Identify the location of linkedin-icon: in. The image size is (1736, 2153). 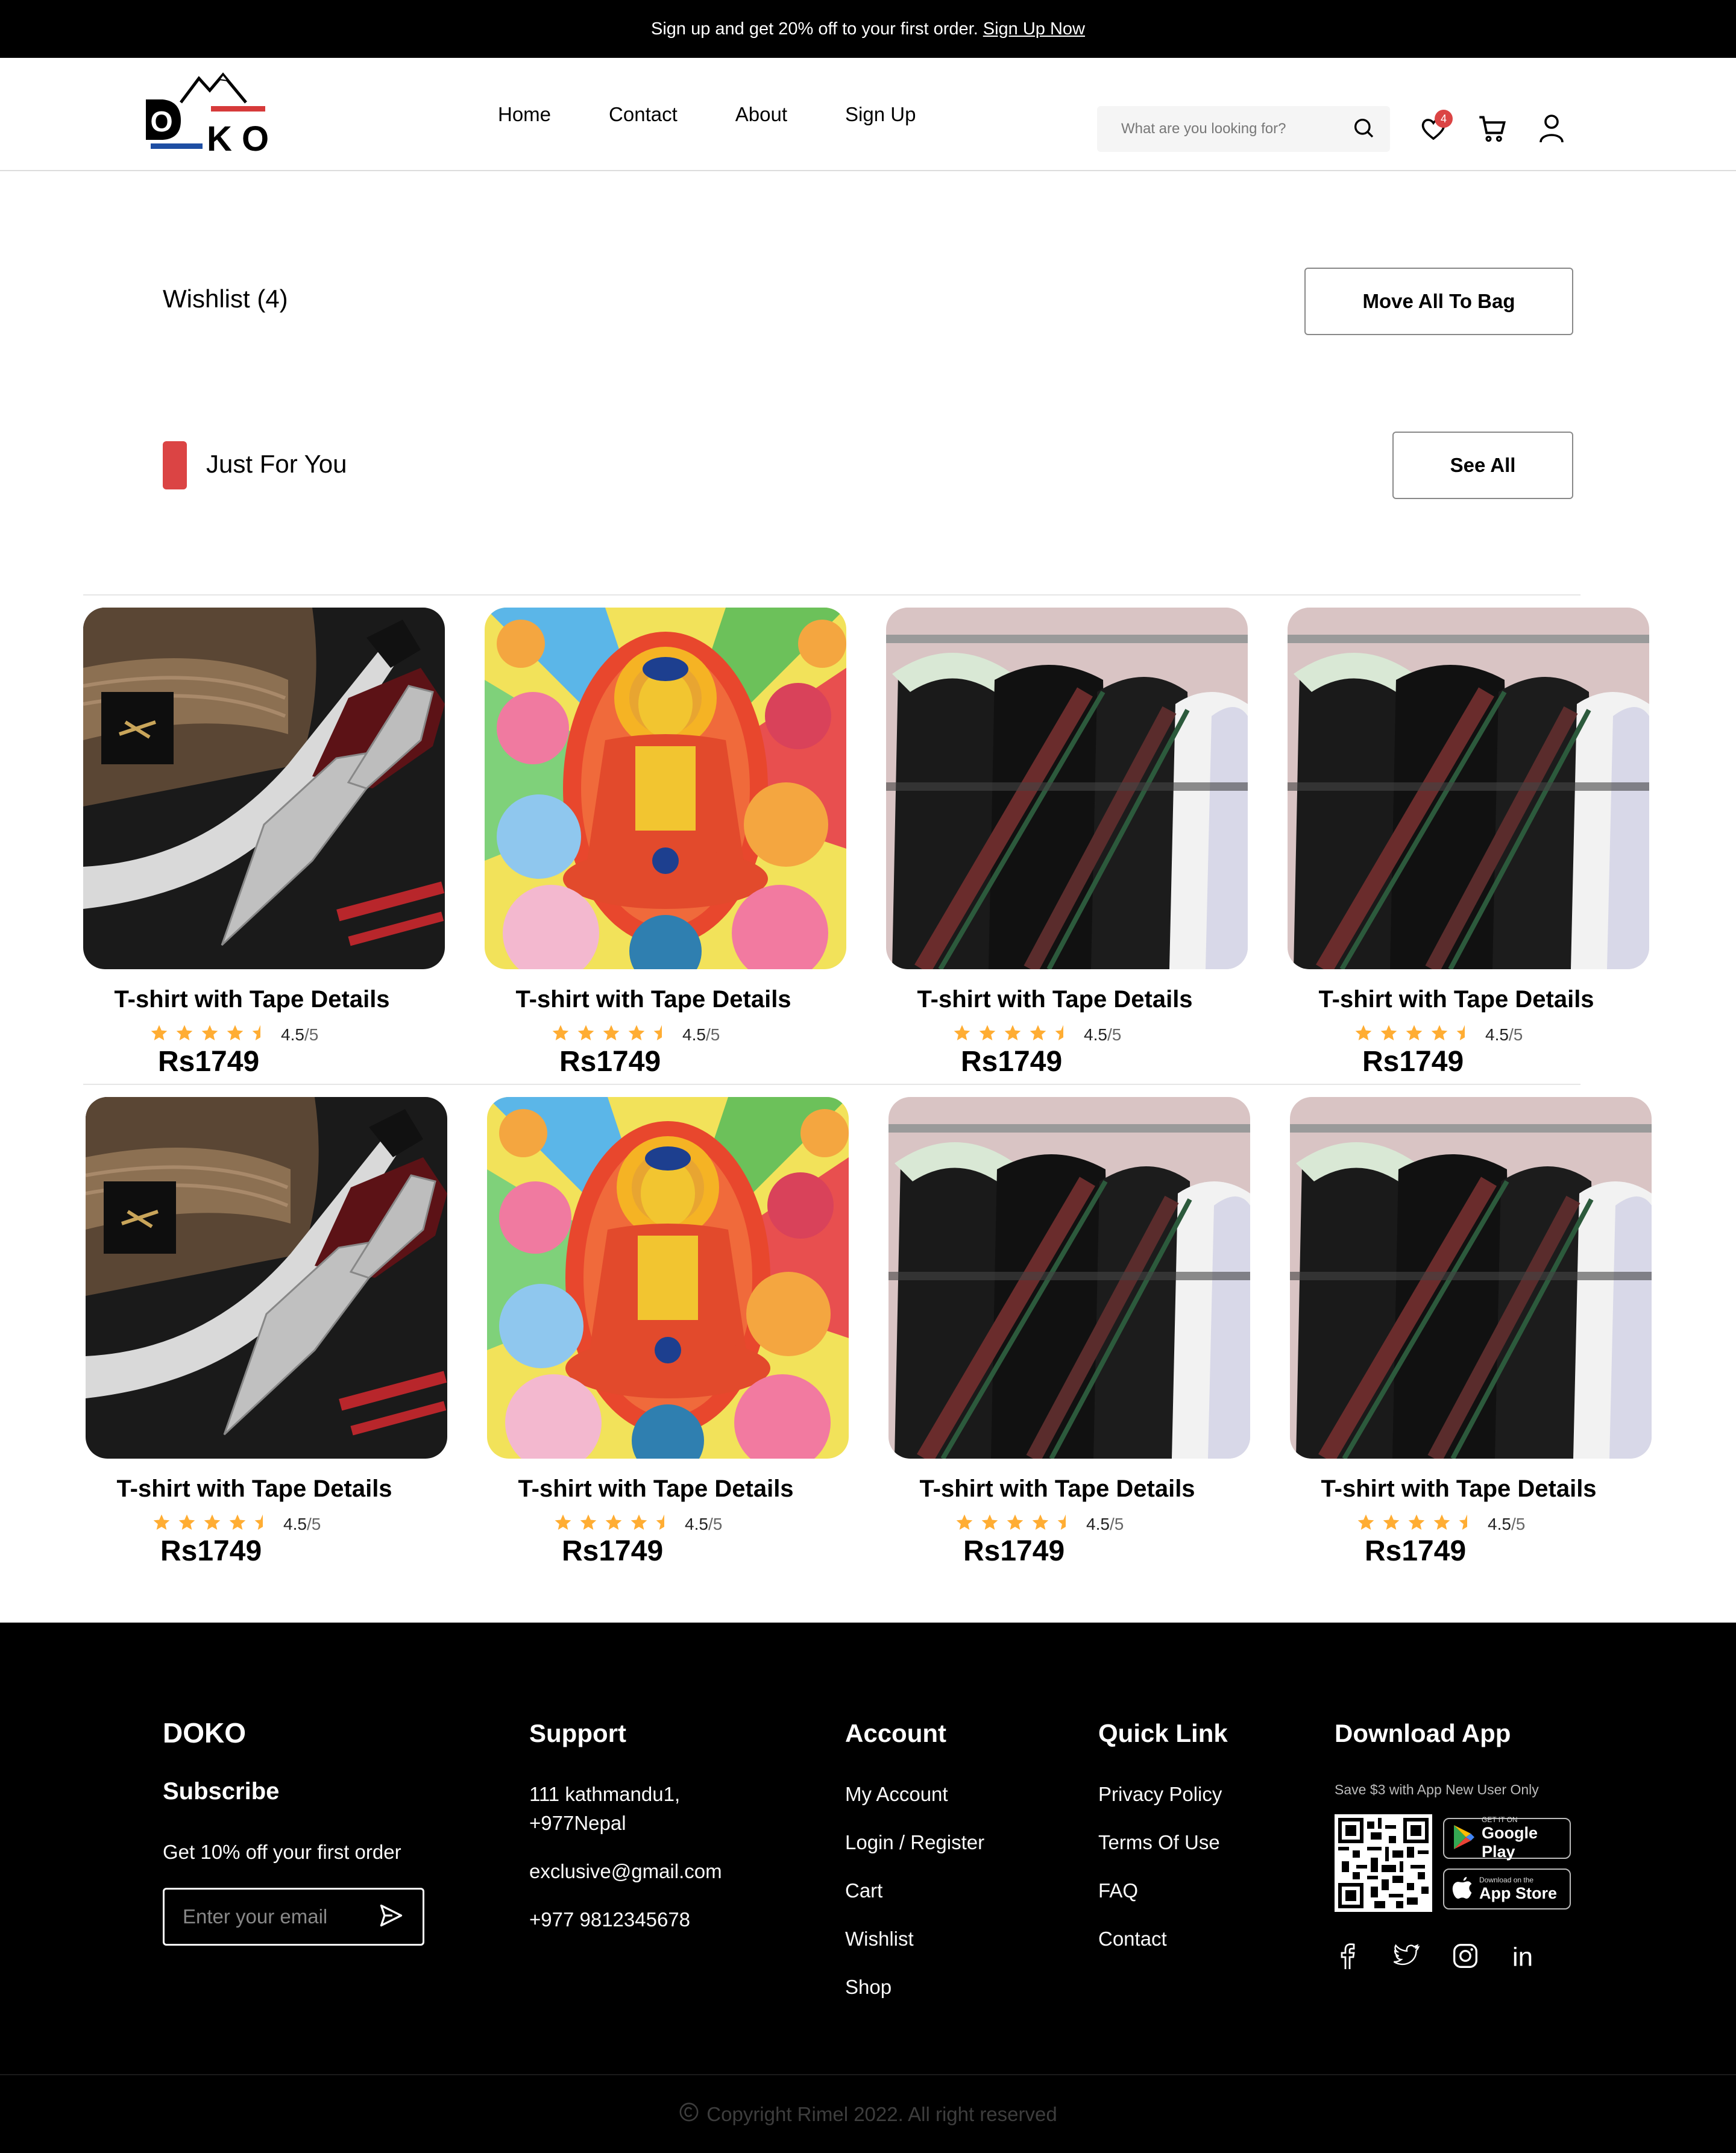
(1524, 1956).